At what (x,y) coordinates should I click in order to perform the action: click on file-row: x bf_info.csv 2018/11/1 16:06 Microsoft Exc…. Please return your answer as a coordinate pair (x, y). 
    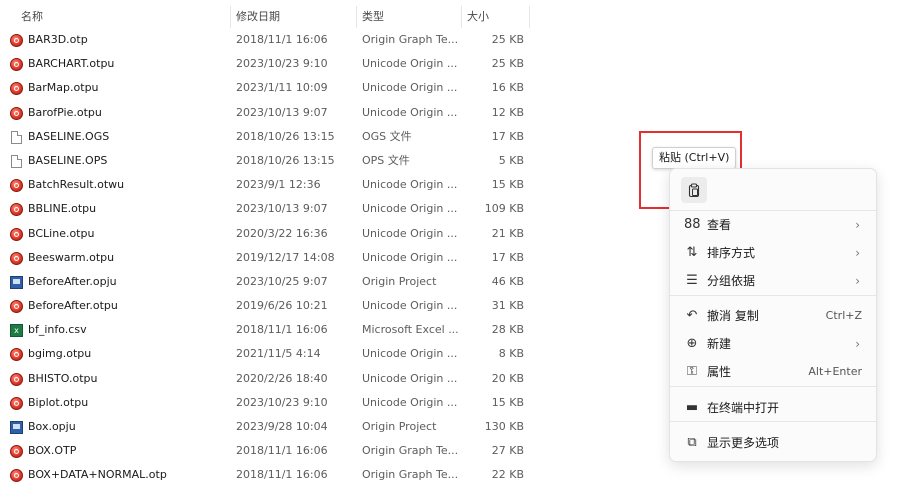
    Looking at the image, I should click on (270, 330).